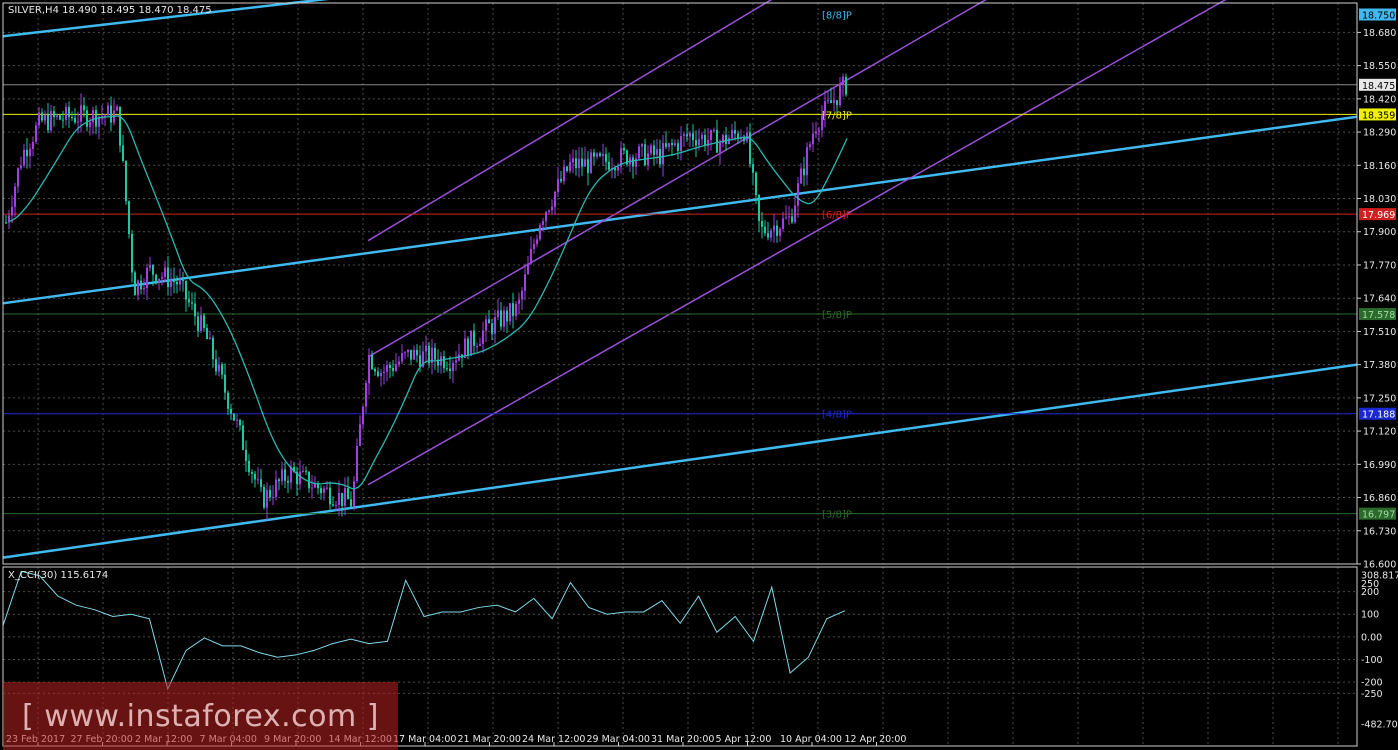 The width and height of the screenshot is (1398, 750). I want to click on price-tick-label: 18.160, so click(1379, 166).